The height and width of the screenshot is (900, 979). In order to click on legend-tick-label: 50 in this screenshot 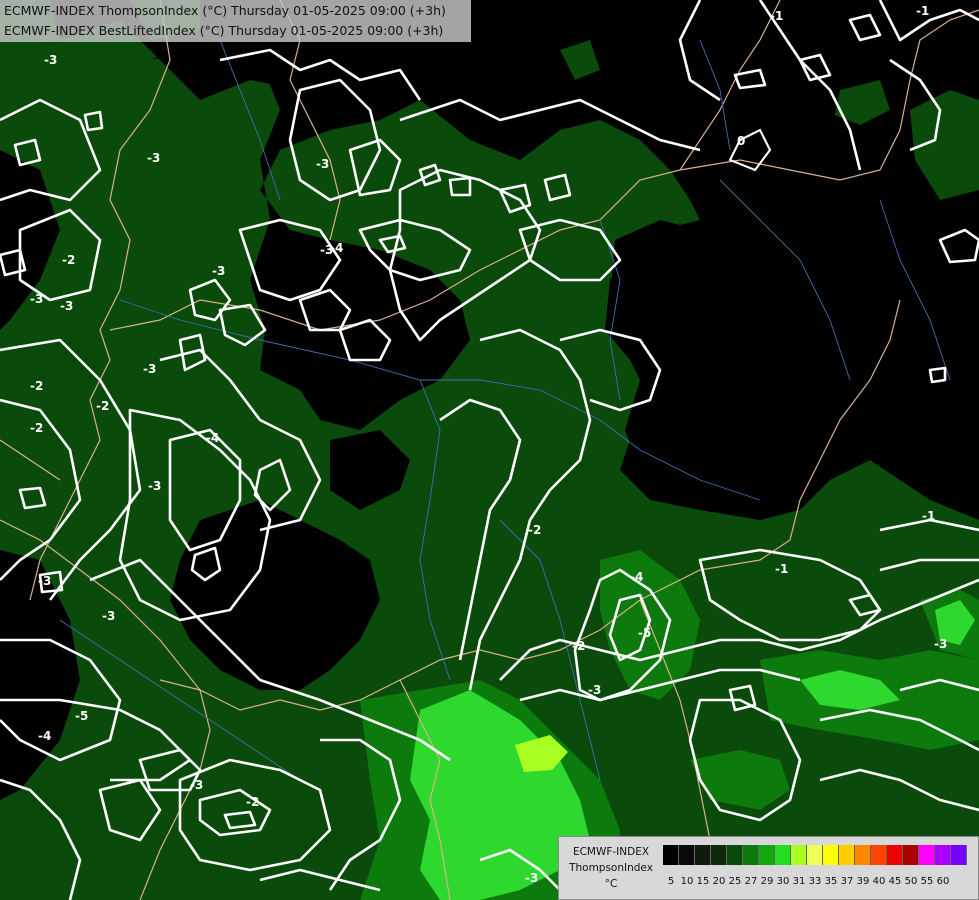, I will do `click(911, 881)`.